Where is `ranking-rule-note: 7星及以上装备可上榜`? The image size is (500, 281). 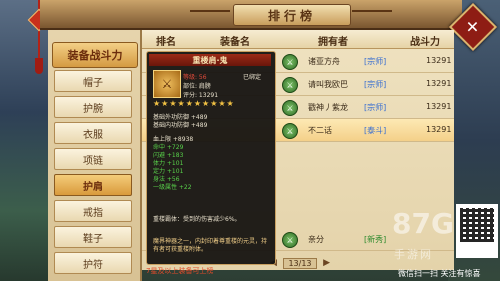 ranking-rule-note: 7星及以上装备可上榜 is located at coordinates (180, 271).